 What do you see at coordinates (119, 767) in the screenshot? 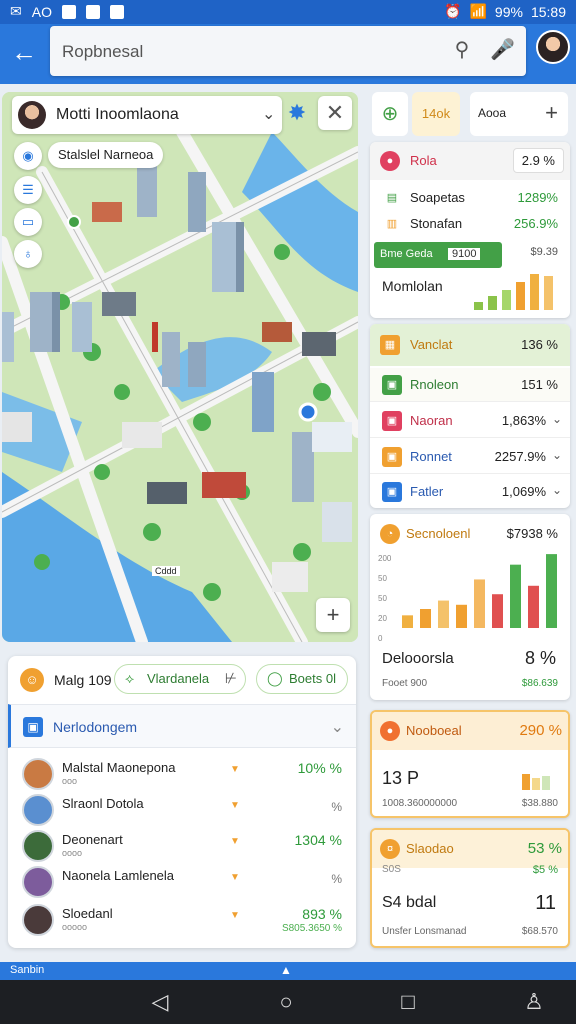
I see `list-item-name: Malstal Maonepona` at bounding box center [119, 767].